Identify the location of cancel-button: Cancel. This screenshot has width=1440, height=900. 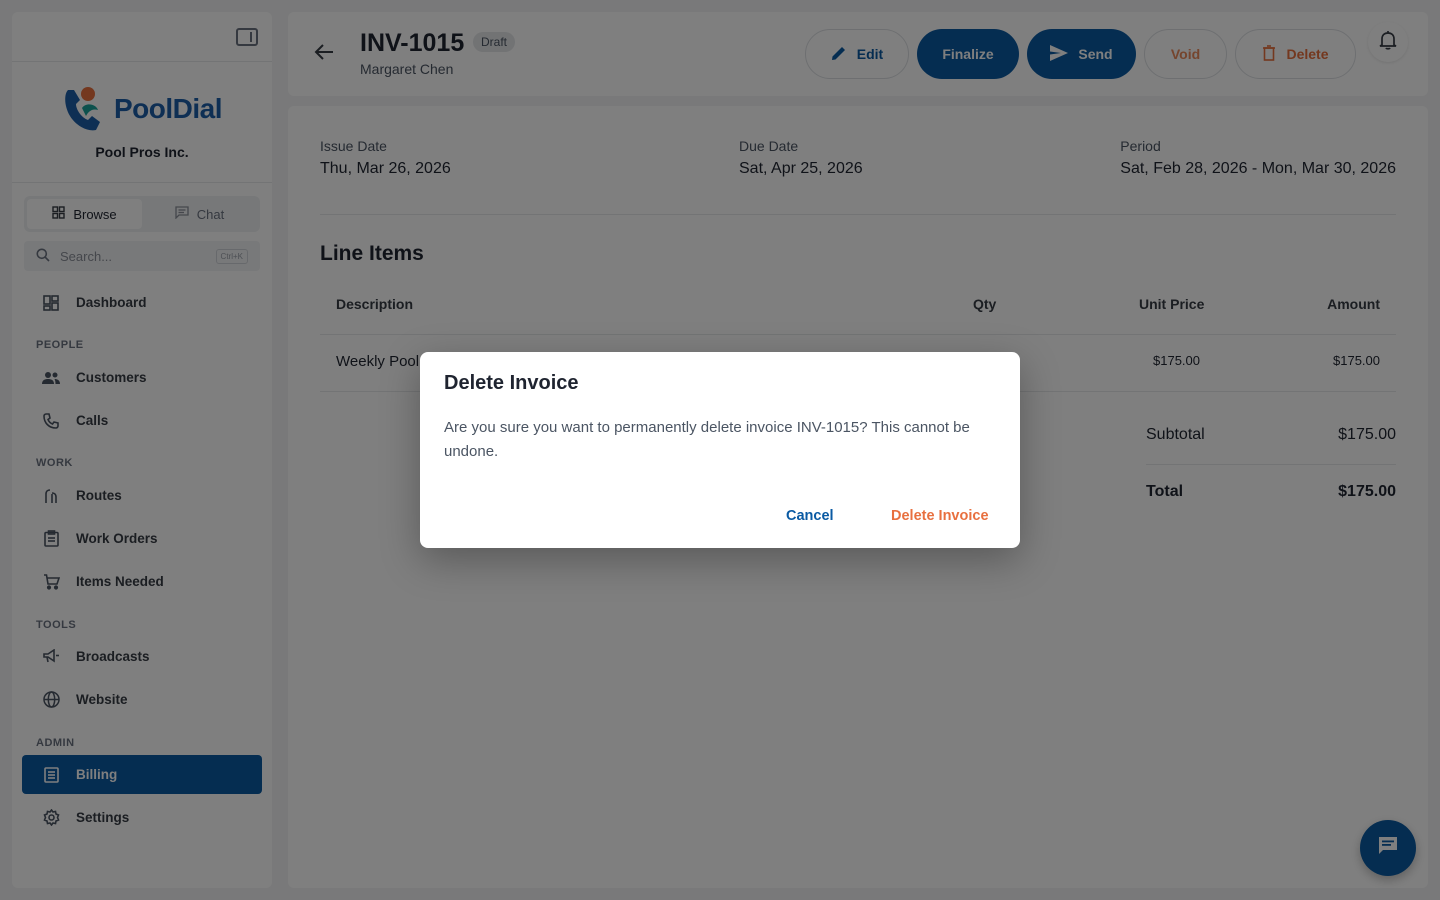
(810, 516).